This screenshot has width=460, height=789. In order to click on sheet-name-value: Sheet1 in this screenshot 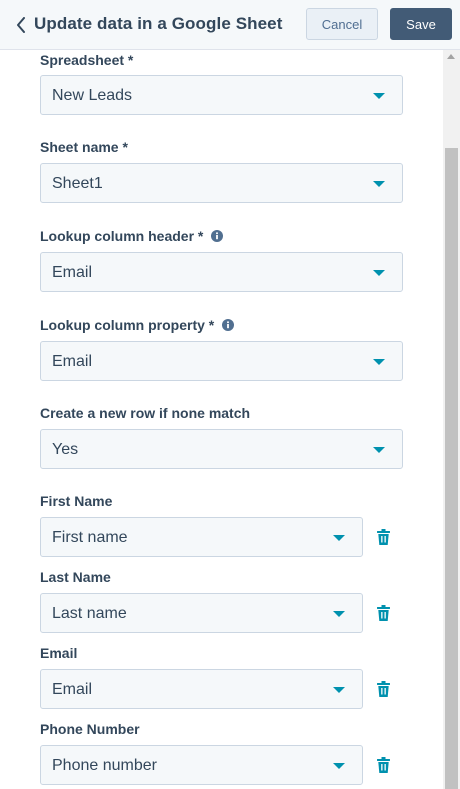, I will do `click(77, 183)`.